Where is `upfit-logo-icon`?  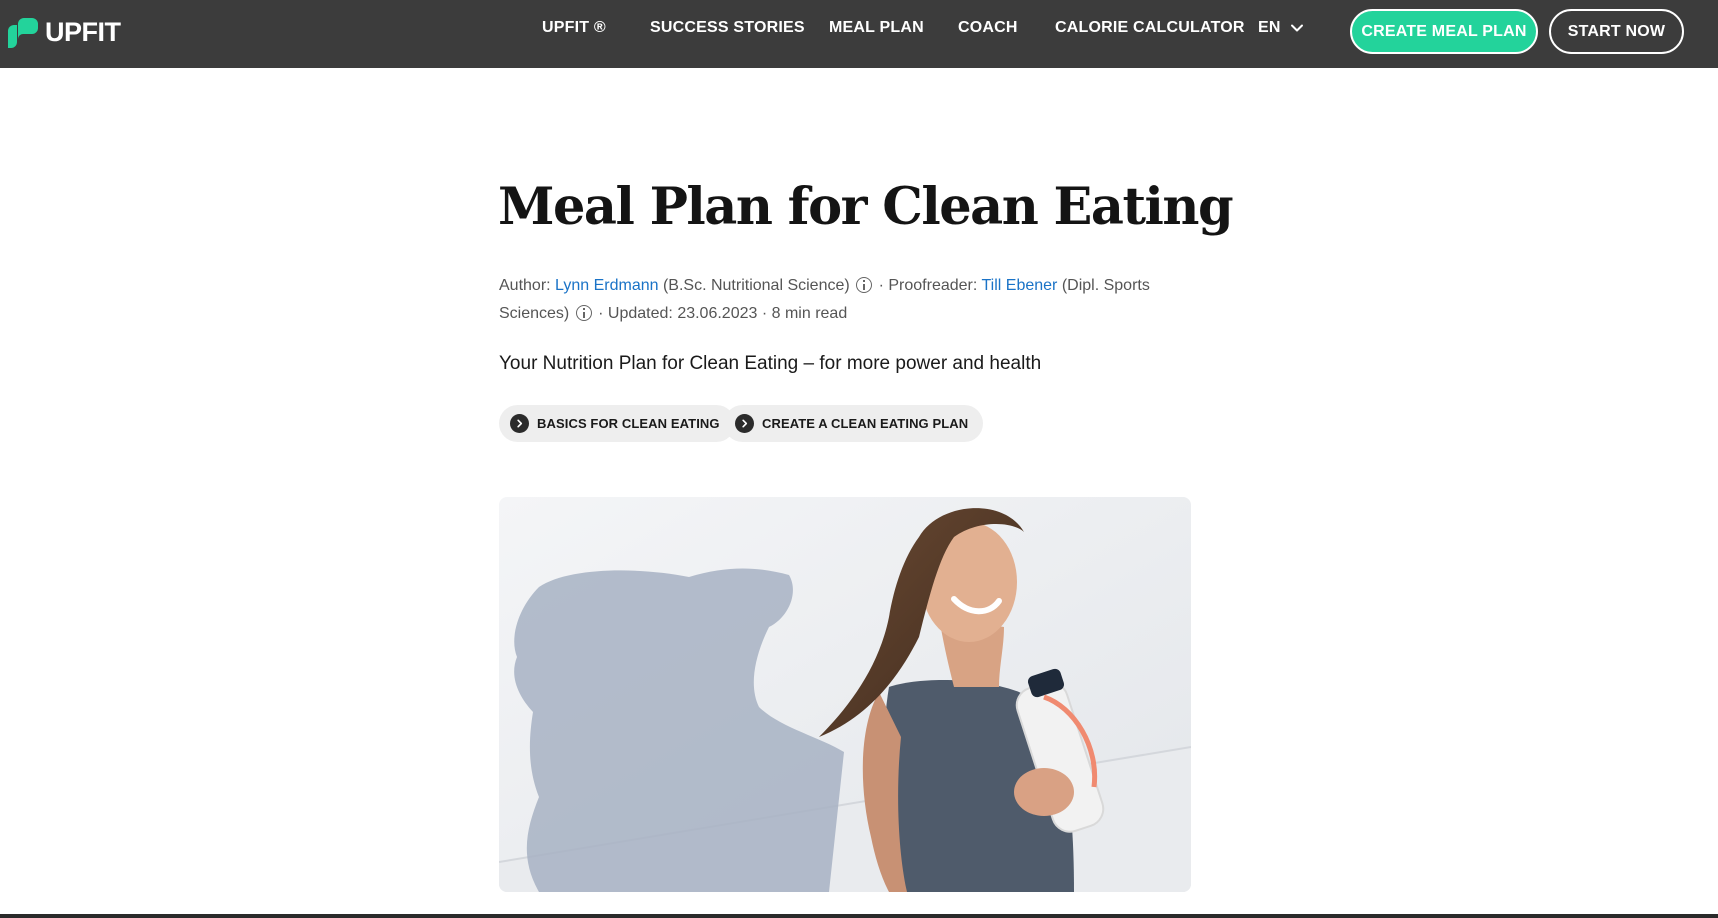
upfit-logo-icon is located at coordinates (22, 32).